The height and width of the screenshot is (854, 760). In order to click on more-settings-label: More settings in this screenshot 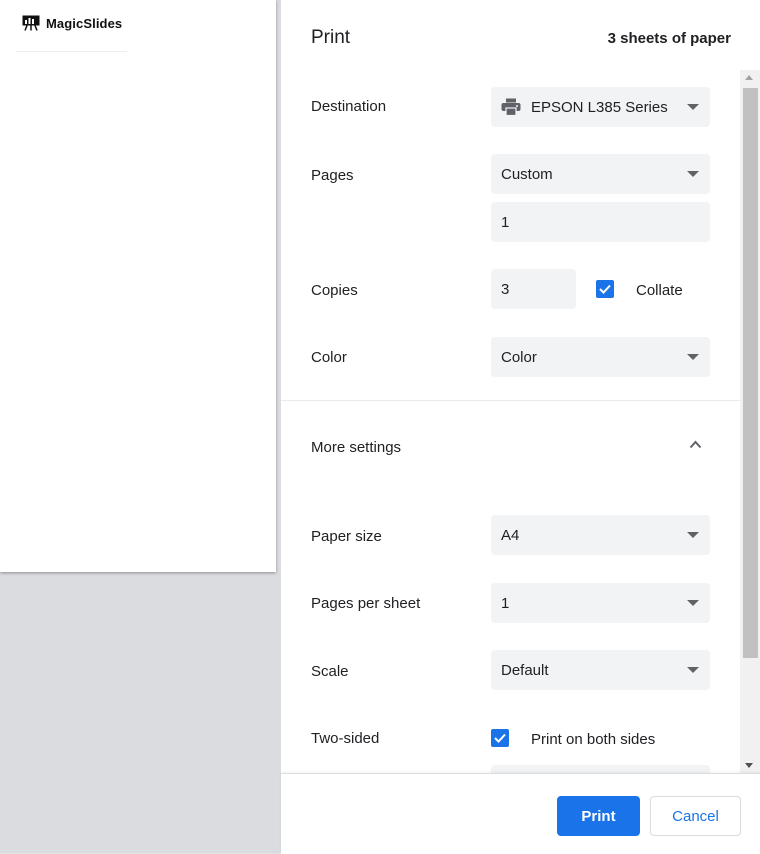, I will do `click(356, 447)`.